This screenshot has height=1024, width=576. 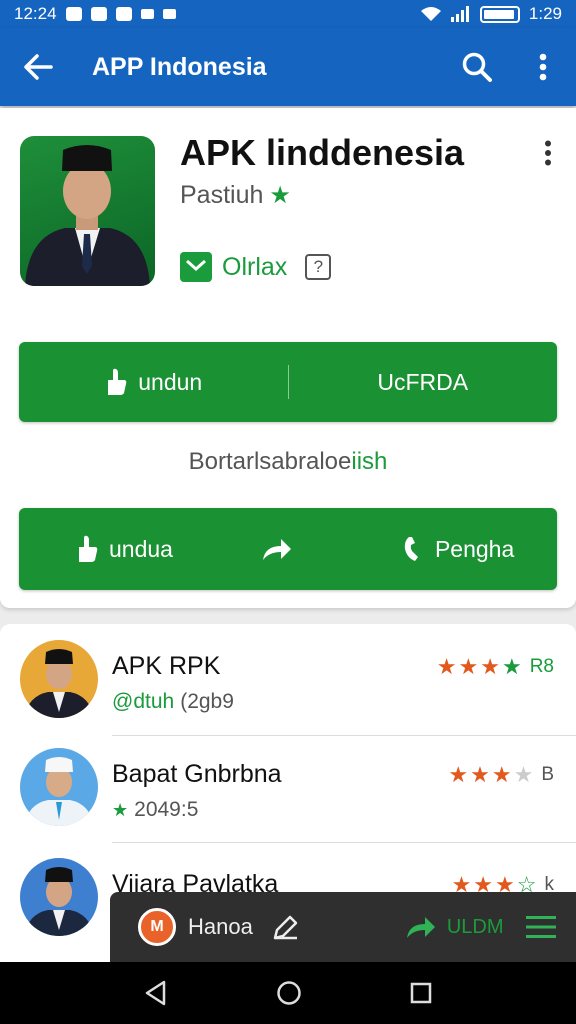 I want to click on nav-back-icon, so click(x=156, y=993).